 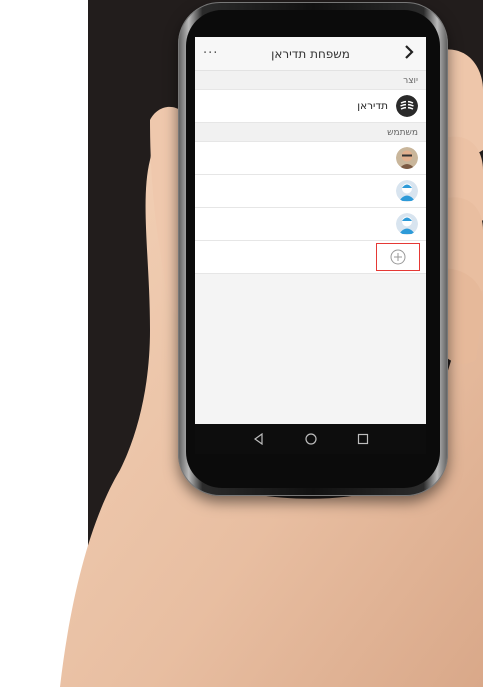 I want to click on section-label-creator: יוצר, so click(x=310, y=80).